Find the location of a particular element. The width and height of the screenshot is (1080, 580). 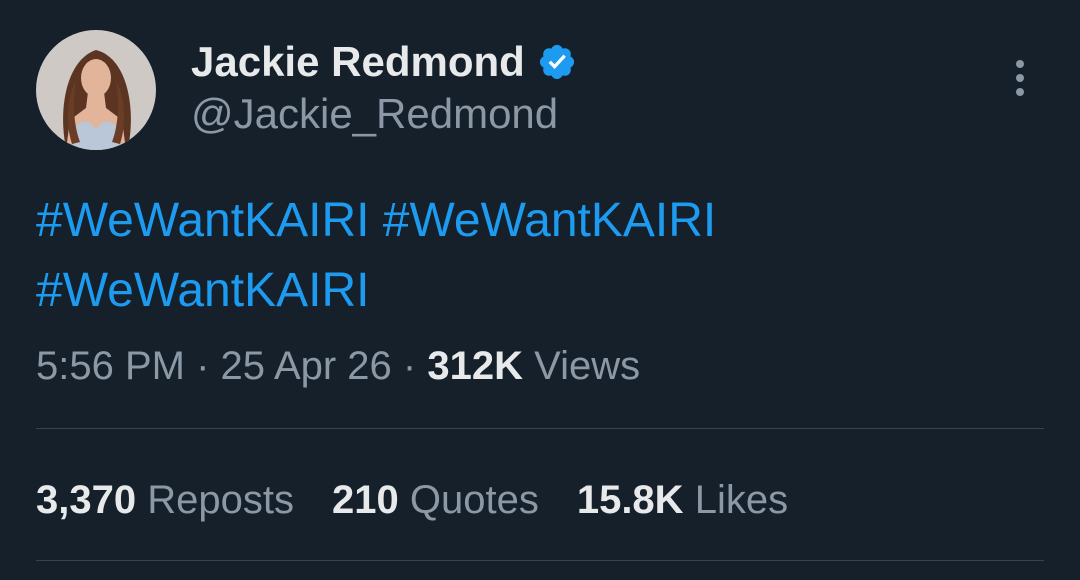

quotes-stat: 210 Quotes is located at coordinates (435, 500).